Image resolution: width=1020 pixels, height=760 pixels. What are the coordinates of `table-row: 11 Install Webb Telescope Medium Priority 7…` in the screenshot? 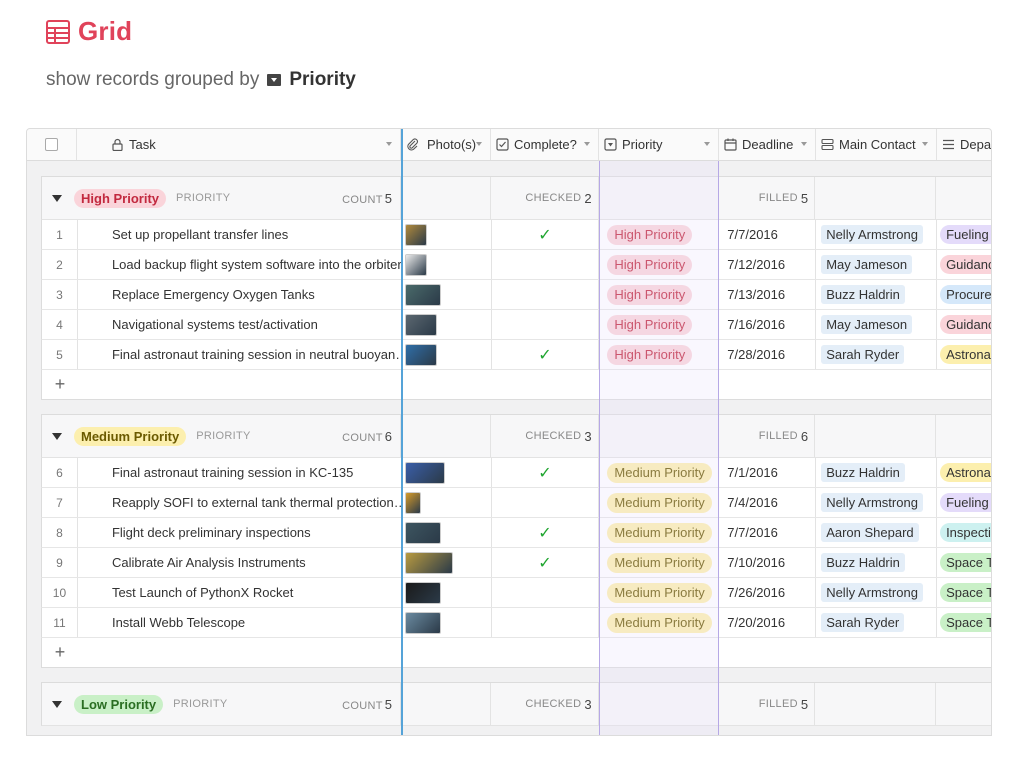 It's located at (516, 623).